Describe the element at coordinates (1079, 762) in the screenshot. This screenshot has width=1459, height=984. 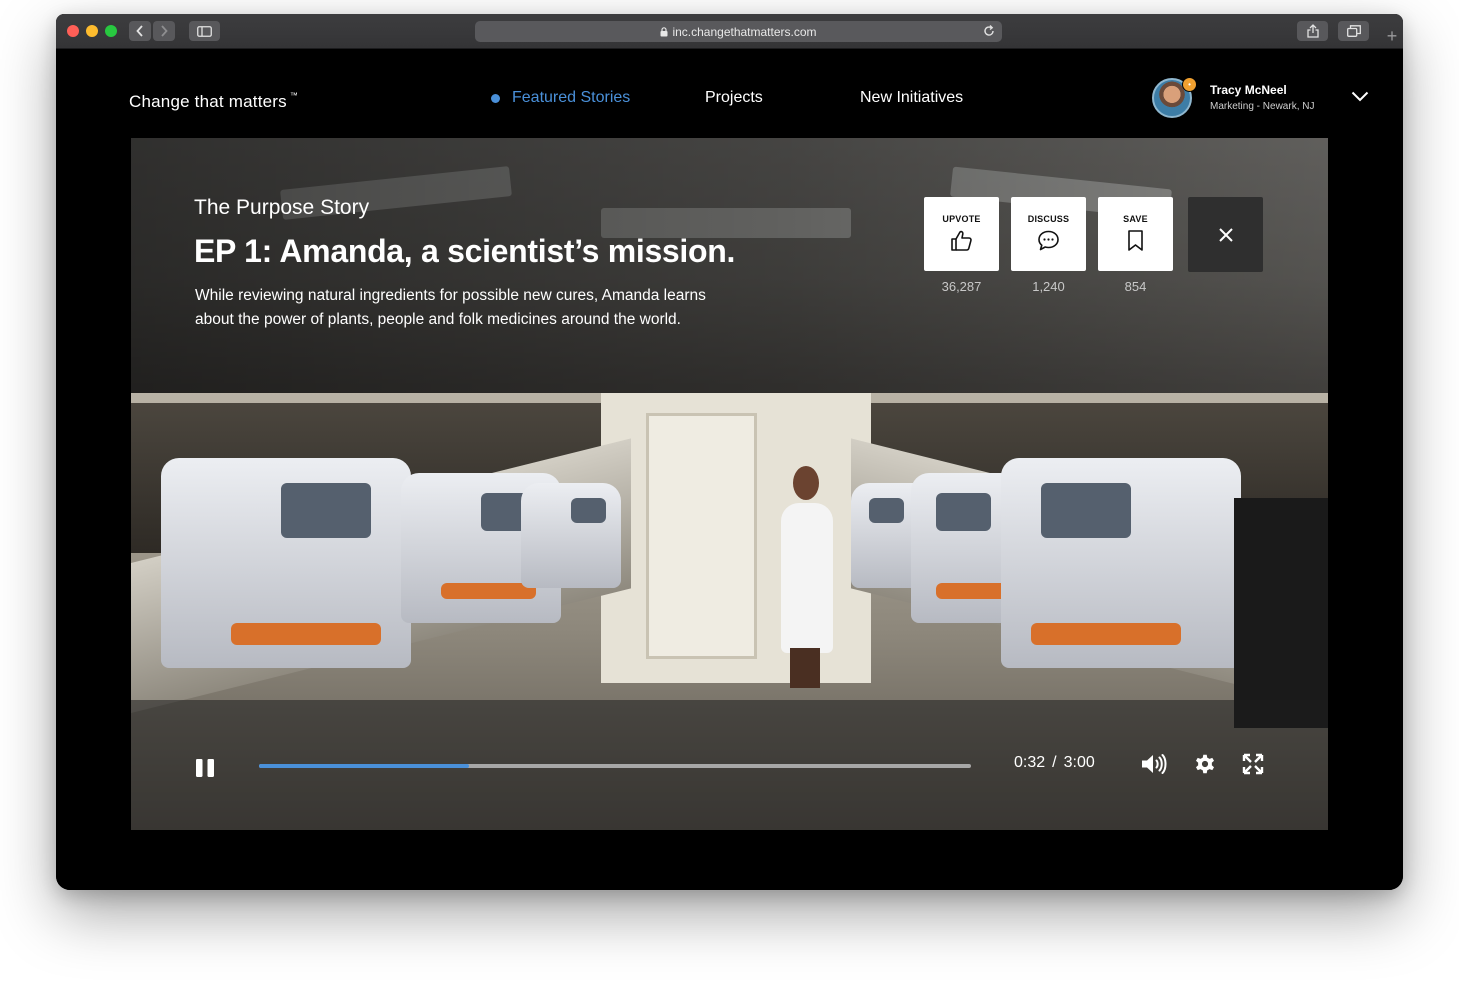
I see `duration: 3:00` at that location.